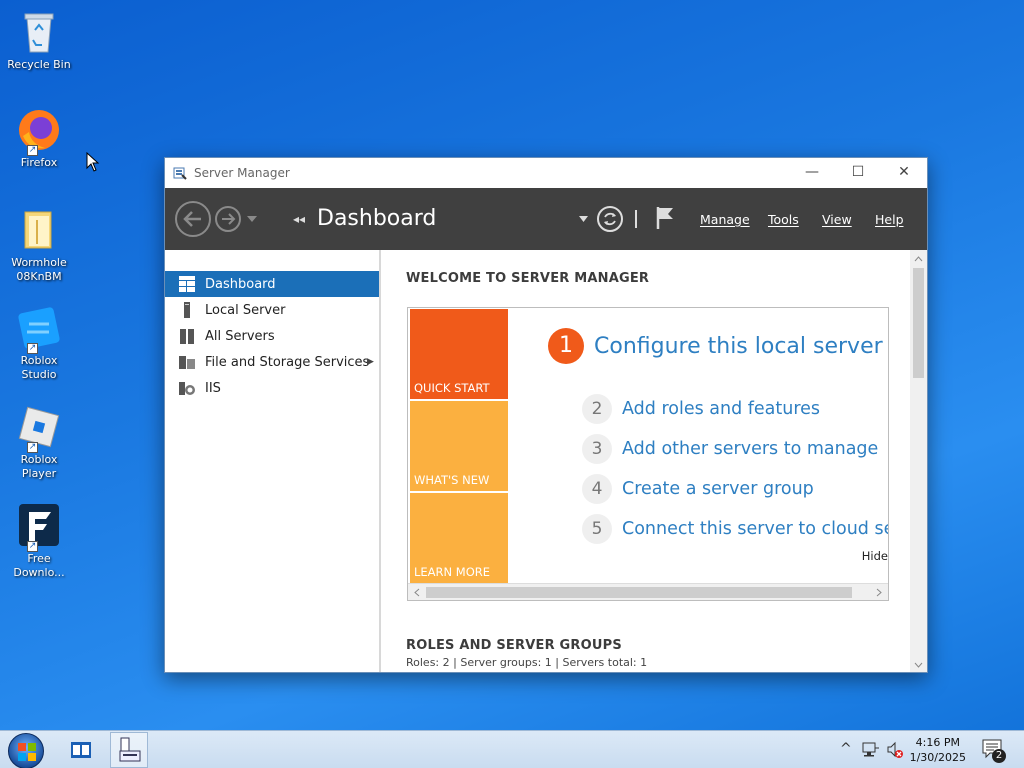 The width and height of the screenshot is (1024, 768). I want to click on forward-arrow-icon, so click(229, 219).